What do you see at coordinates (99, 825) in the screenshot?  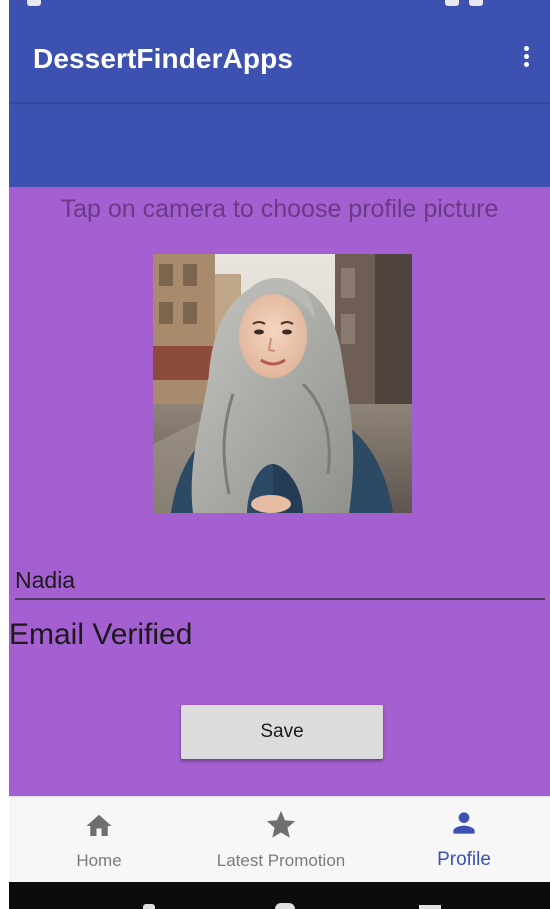 I see `home-icon` at bounding box center [99, 825].